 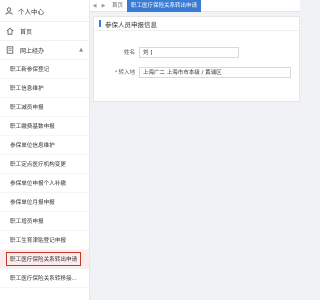 I want to click on sidebar-item-label: 参保单位信息维护, so click(x=32, y=146).